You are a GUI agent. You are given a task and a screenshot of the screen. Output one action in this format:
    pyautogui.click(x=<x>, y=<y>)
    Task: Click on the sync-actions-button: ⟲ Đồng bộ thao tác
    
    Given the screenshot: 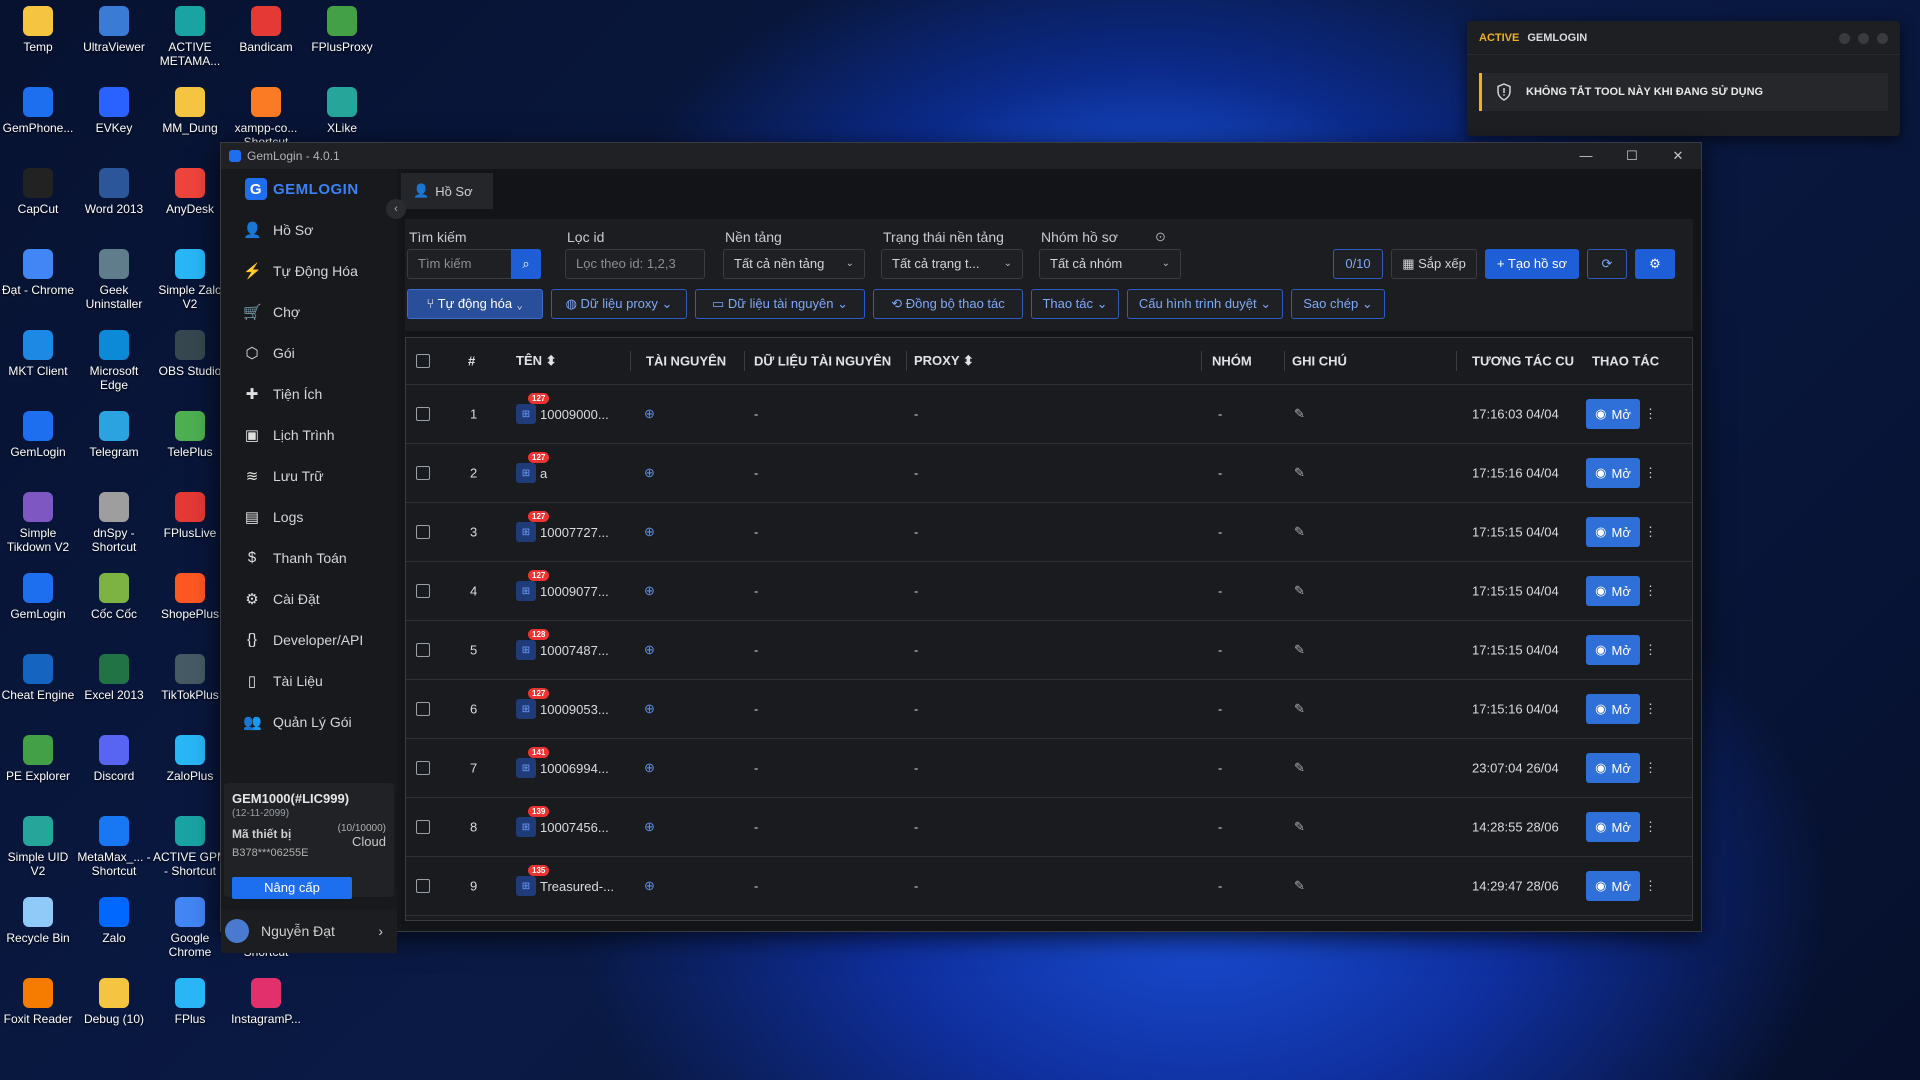 What is the action you would take?
    pyautogui.click(x=948, y=304)
    